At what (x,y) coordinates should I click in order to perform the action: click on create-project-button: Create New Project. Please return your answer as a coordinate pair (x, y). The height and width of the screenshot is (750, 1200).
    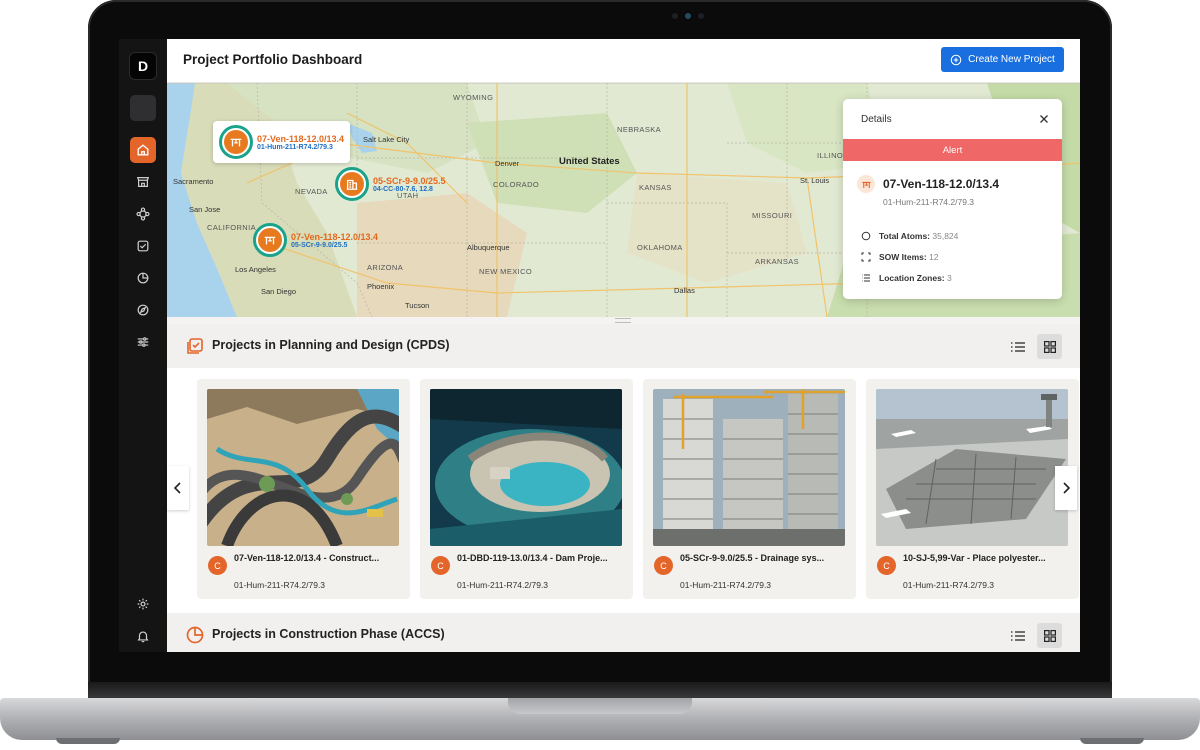
    Looking at the image, I should click on (1002, 59).